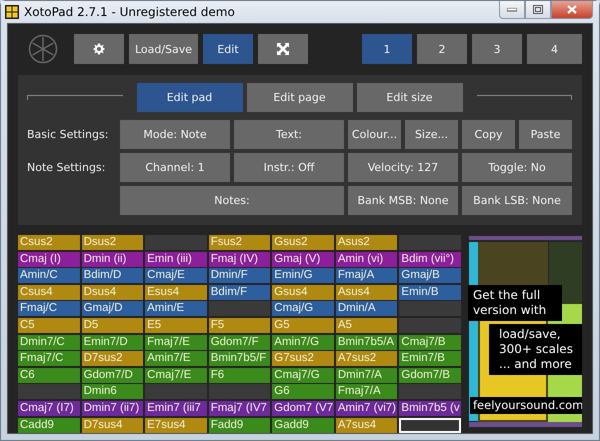 This screenshot has width=600, height=441. Describe the element at coordinates (517, 167) in the screenshot. I see `setting-button: Toggle: No` at that location.